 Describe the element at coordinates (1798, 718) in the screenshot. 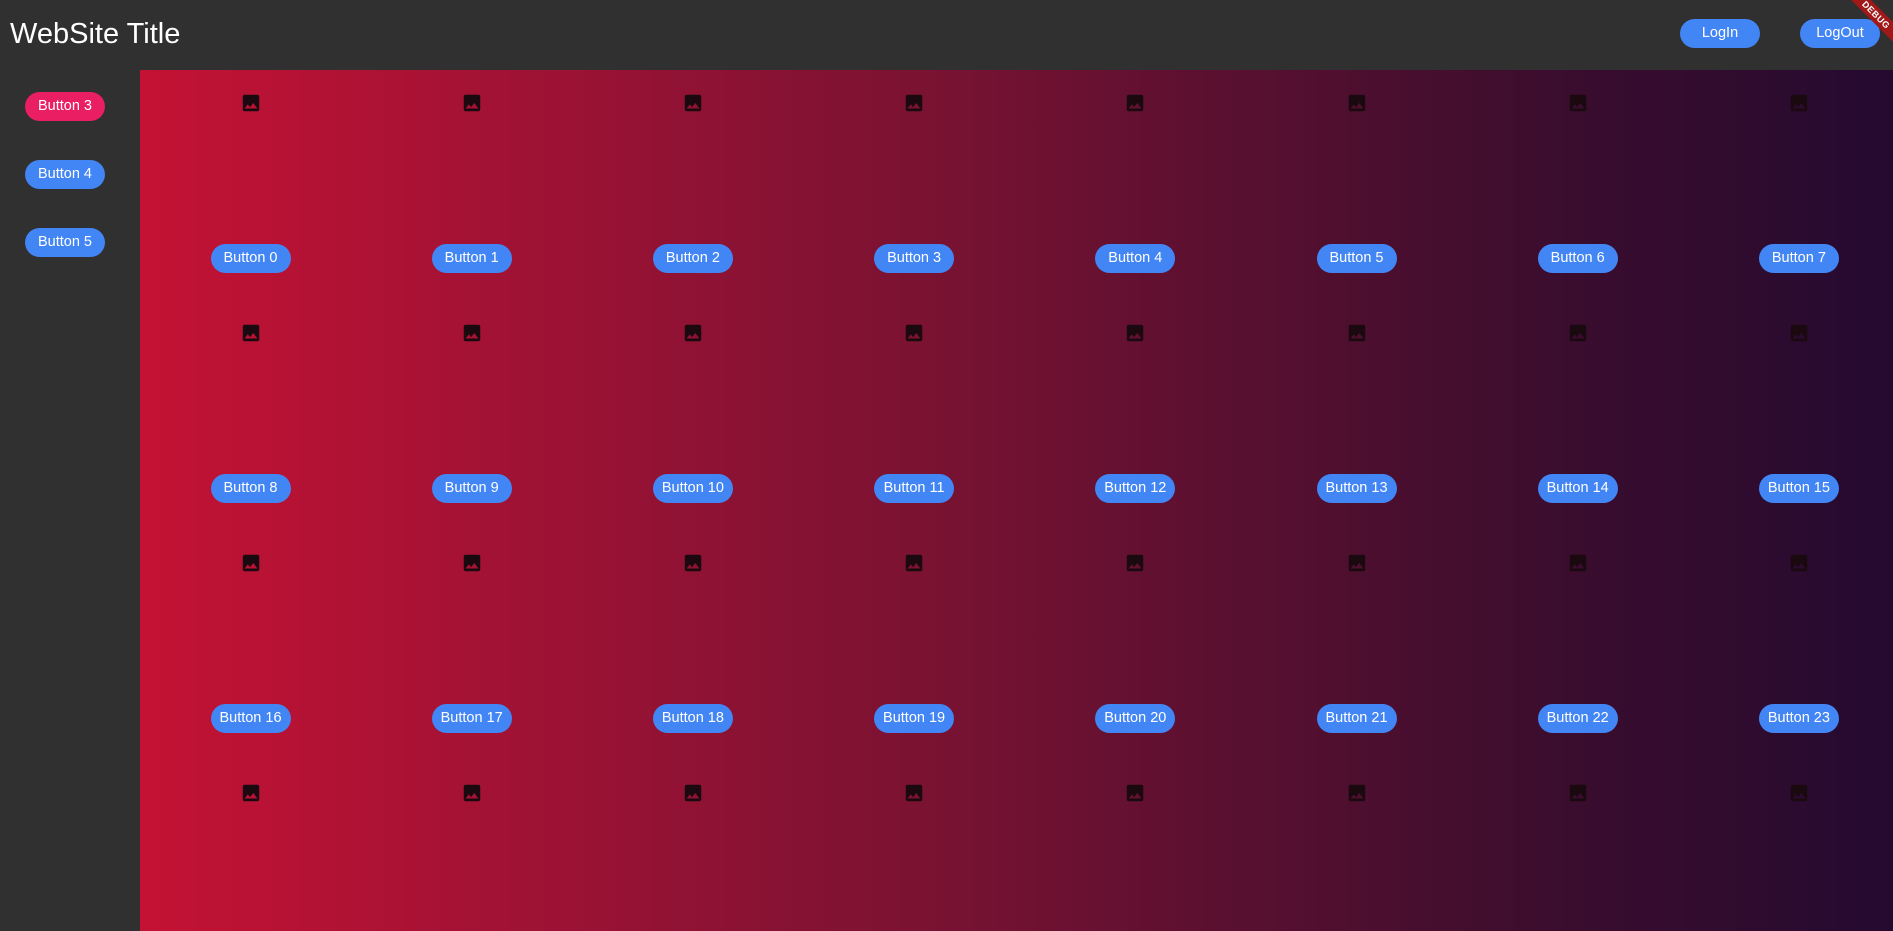

I see `grid-button-23: Button 23` at that location.